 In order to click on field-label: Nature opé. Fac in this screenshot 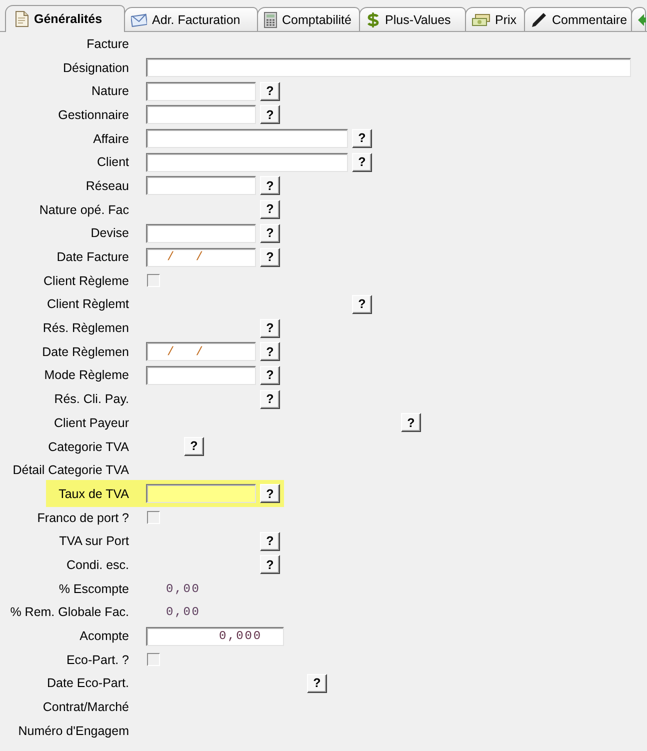, I will do `click(83, 209)`.